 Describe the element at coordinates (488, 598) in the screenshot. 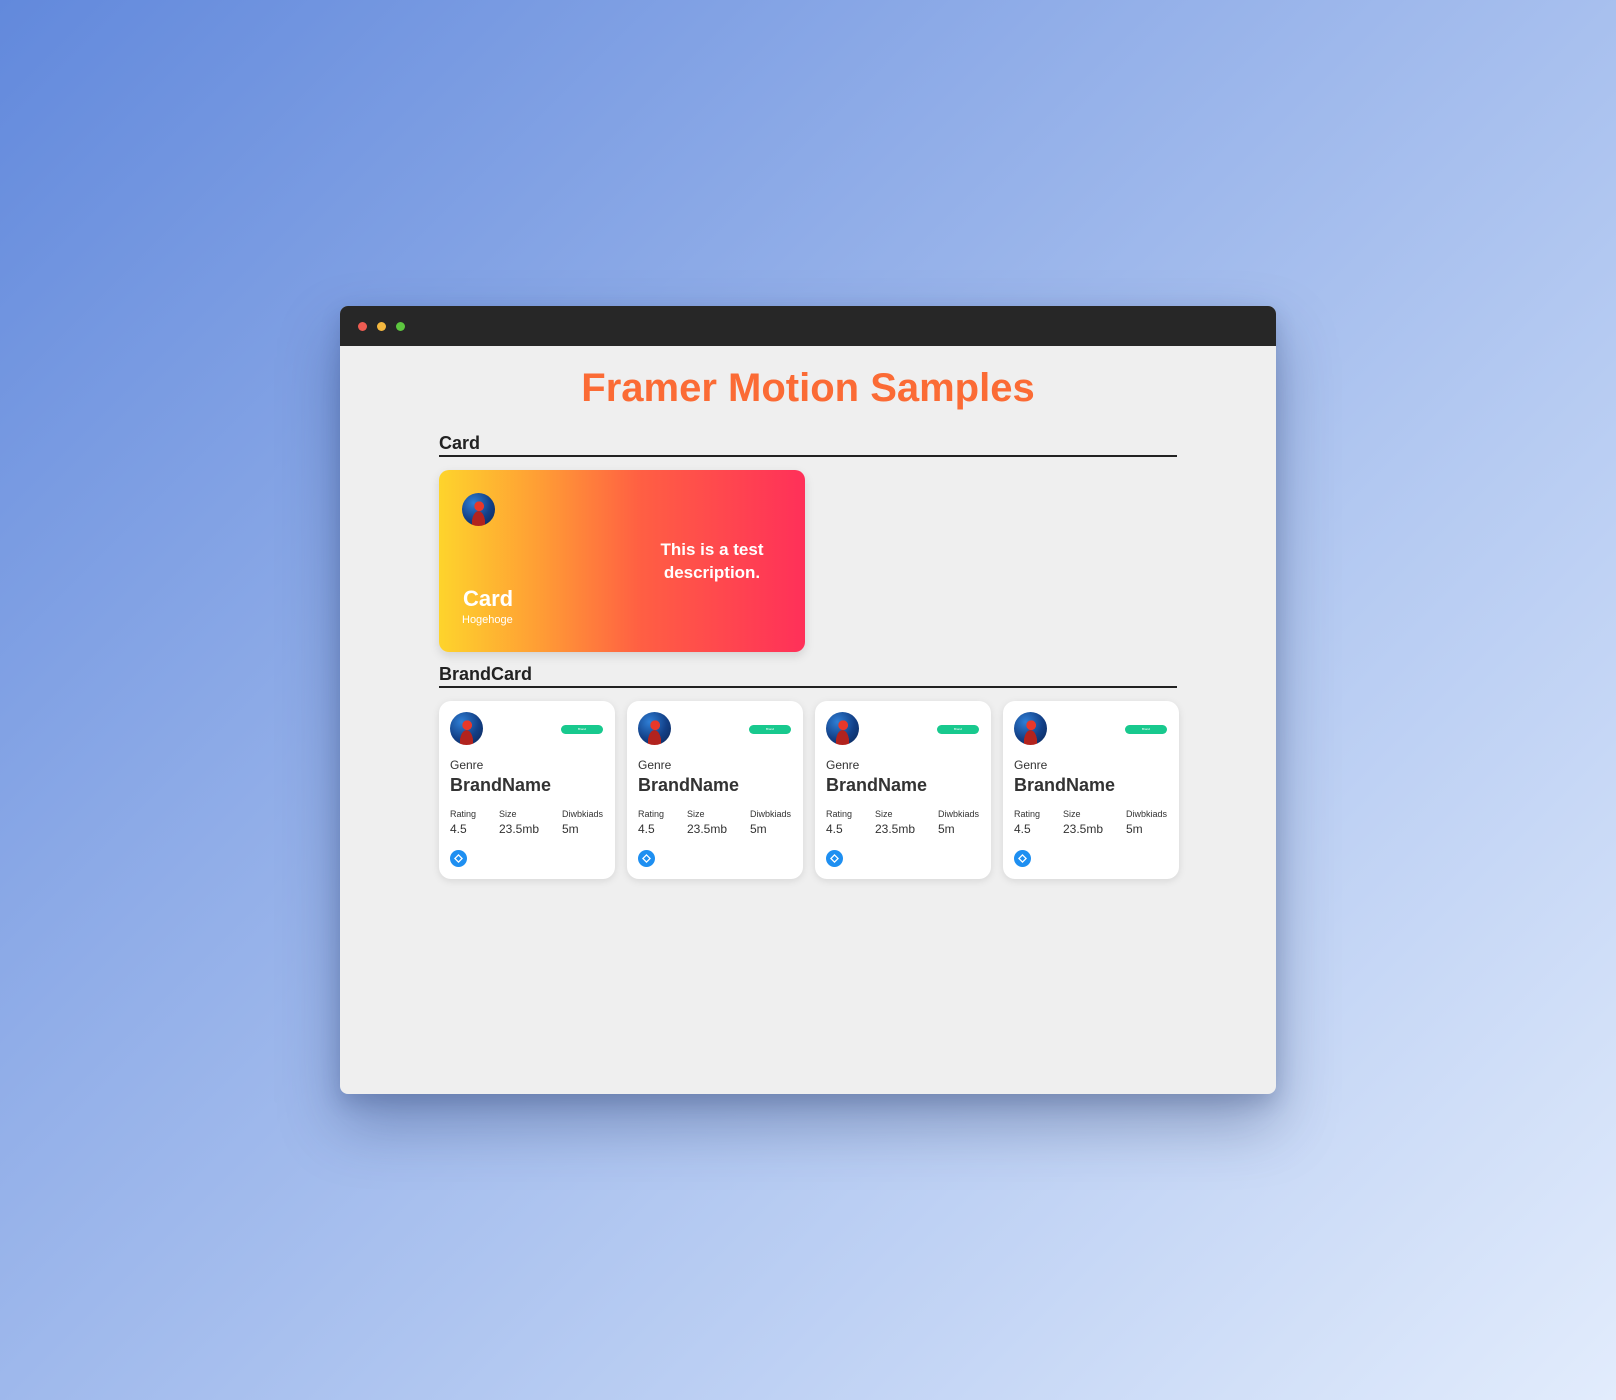

I see `card-title: Card` at that location.